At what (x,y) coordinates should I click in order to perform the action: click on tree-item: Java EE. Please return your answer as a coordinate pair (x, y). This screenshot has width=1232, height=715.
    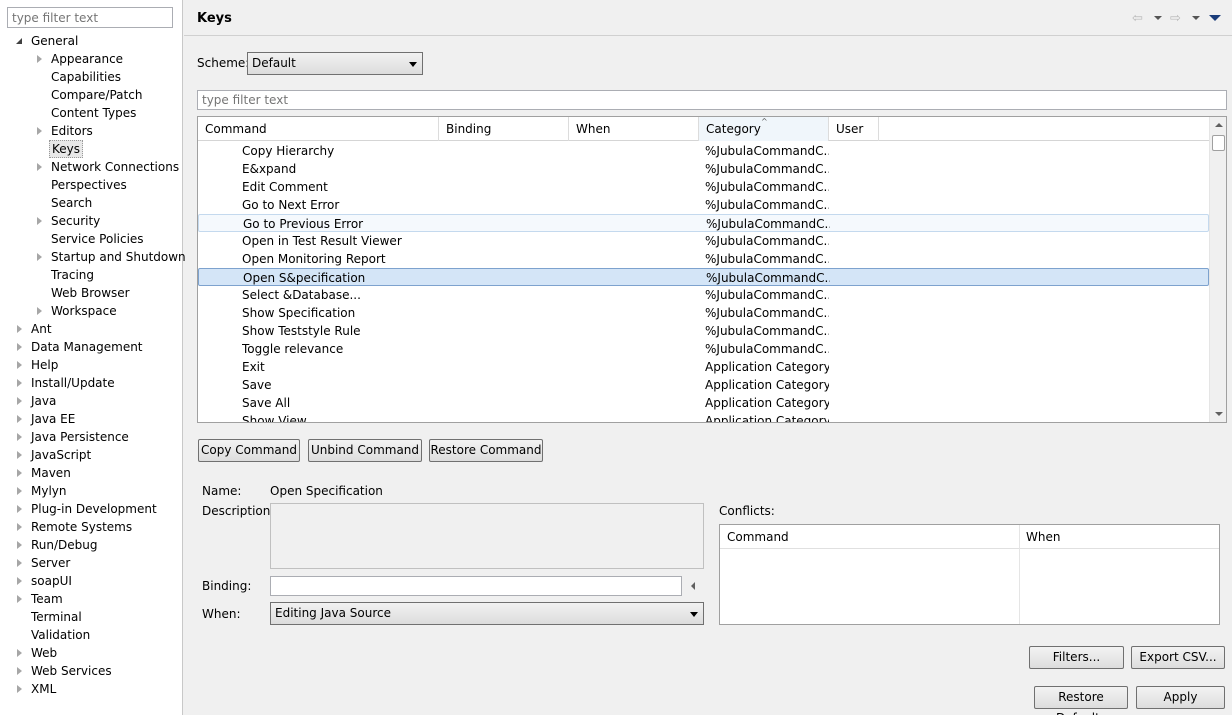
    Looking at the image, I should click on (91, 419).